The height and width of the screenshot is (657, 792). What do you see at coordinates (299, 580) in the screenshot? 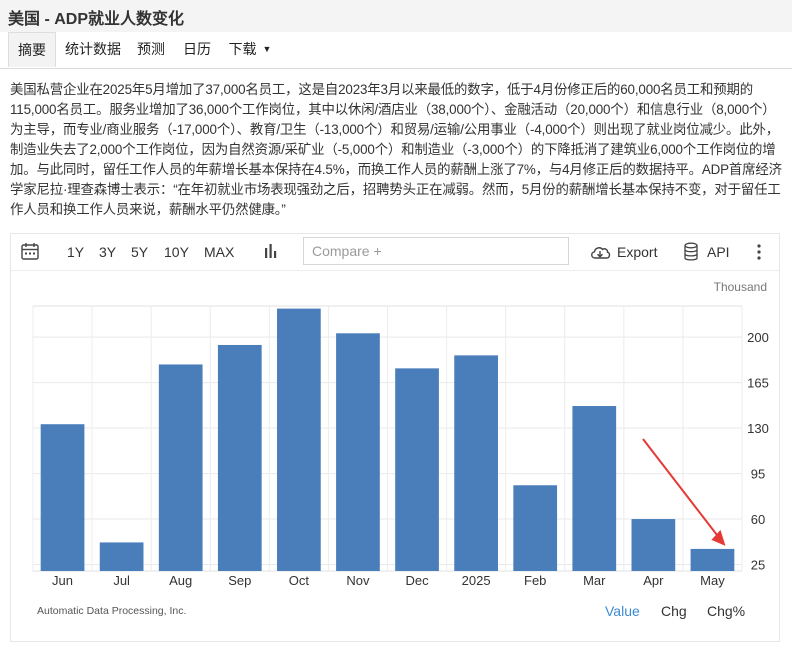
I see `x-tick-label: Oct` at bounding box center [299, 580].